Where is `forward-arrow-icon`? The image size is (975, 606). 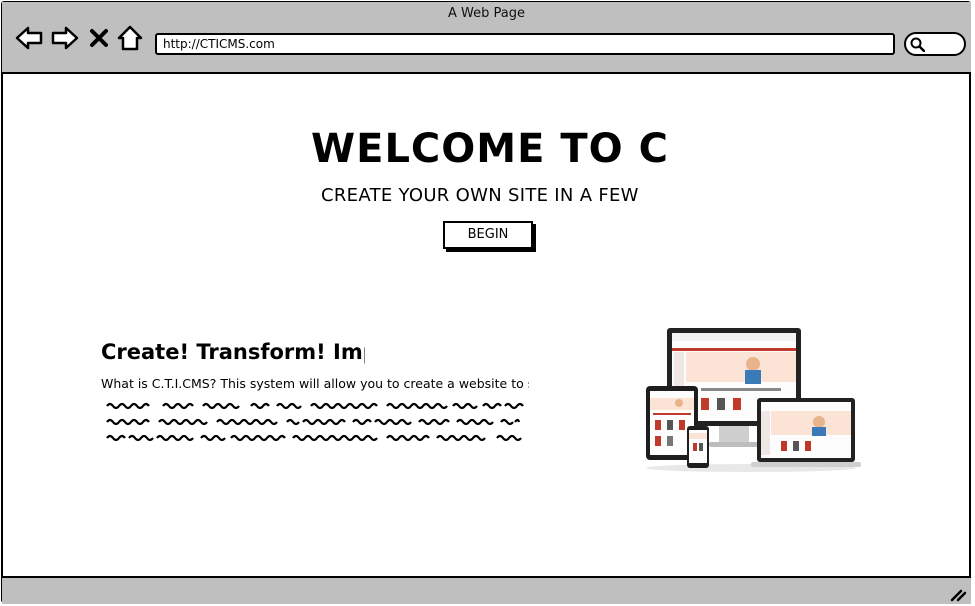
forward-arrow-icon is located at coordinates (65, 38).